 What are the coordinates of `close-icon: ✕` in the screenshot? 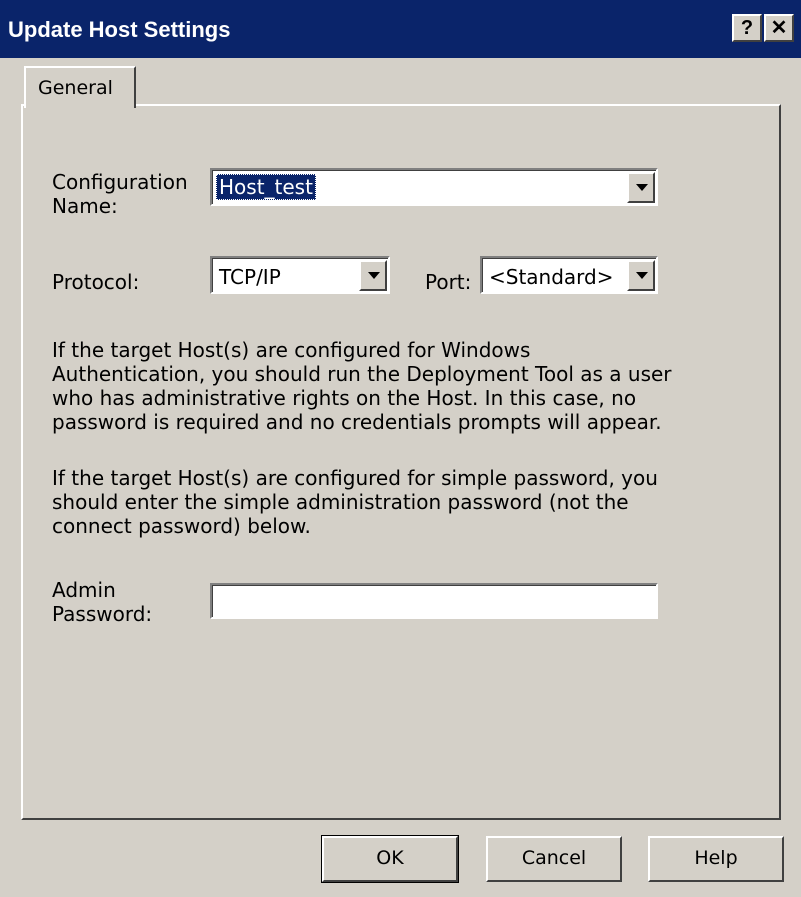 It's located at (779, 28).